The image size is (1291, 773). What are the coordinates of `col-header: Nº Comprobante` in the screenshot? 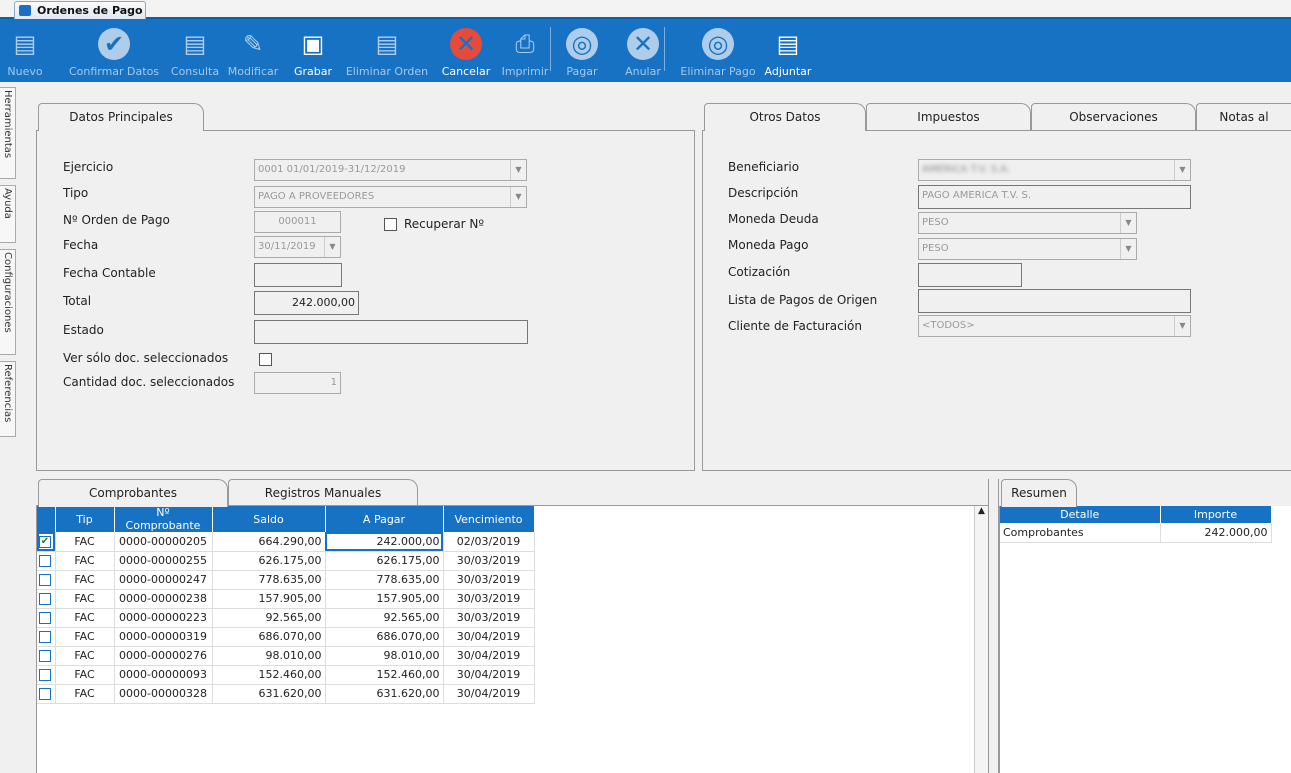 It's located at (163, 519).